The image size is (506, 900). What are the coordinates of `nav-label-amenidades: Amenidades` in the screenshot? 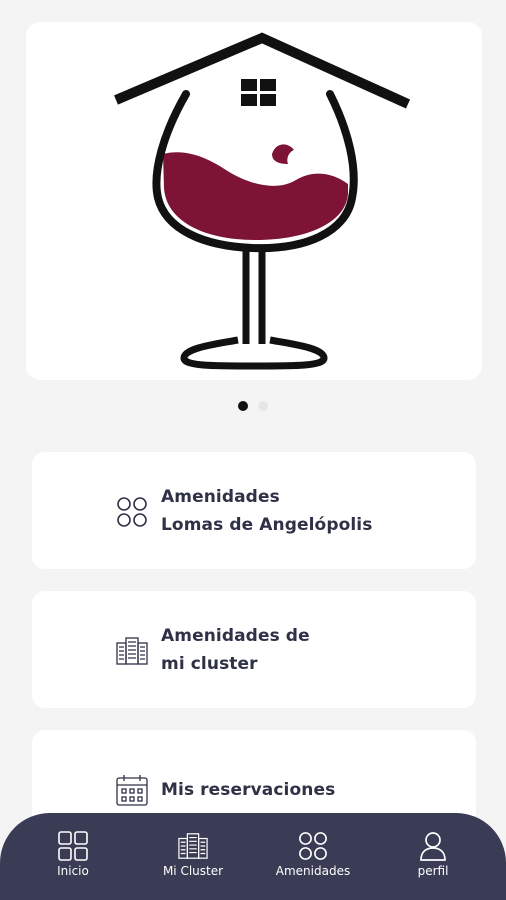 It's located at (313, 871).